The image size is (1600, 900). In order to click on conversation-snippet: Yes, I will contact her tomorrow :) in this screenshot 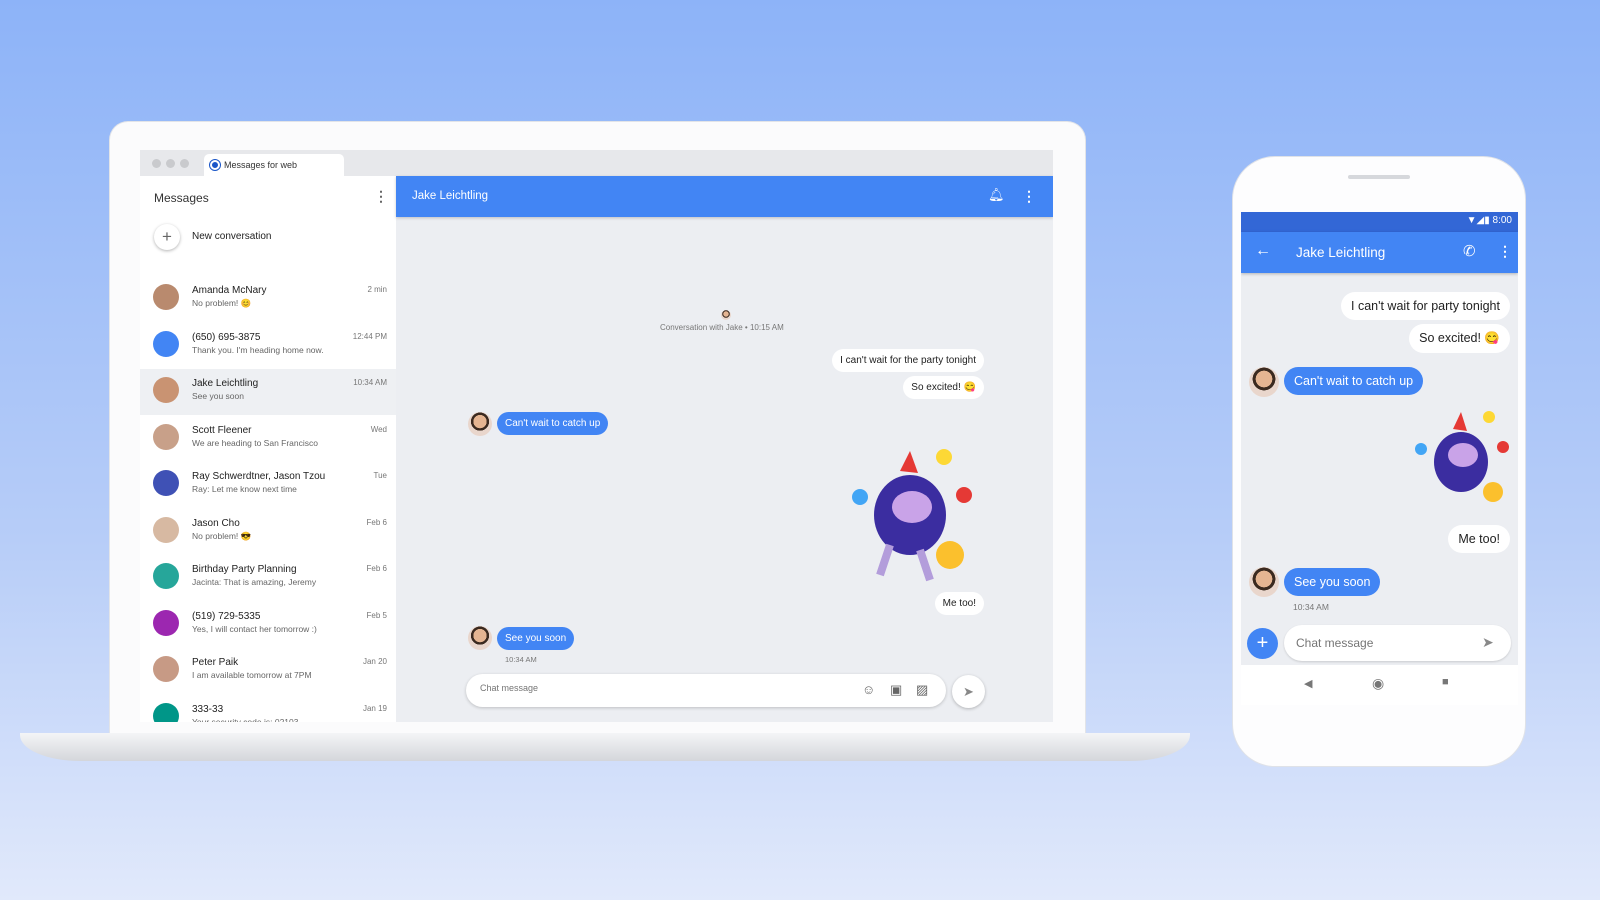, I will do `click(254, 628)`.